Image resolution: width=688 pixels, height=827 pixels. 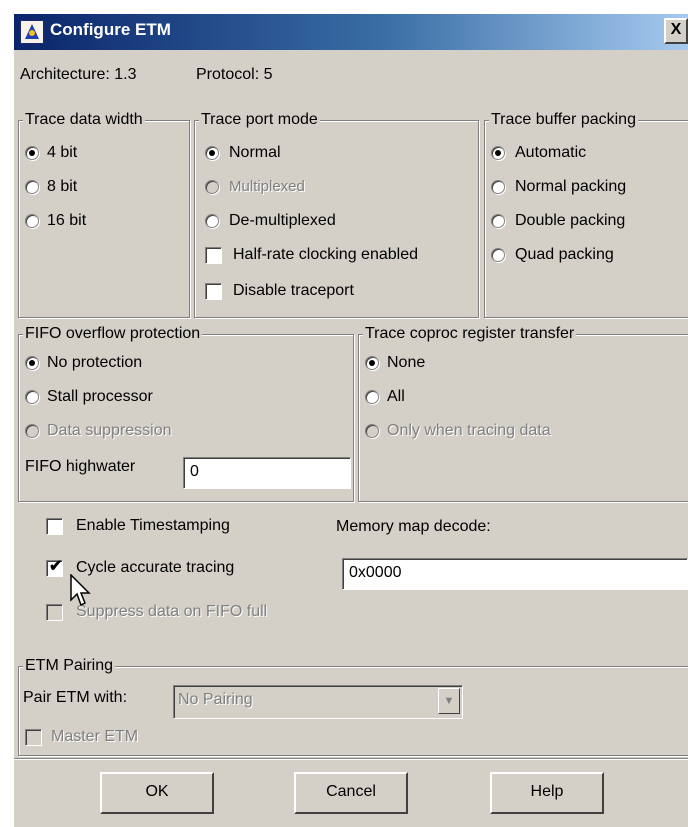 What do you see at coordinates (104, 214) in the screenshot?
I see `trace-data-width-group: Trace data width 4 bit 8 bit 16 bit` at bounding box center [104, 214].